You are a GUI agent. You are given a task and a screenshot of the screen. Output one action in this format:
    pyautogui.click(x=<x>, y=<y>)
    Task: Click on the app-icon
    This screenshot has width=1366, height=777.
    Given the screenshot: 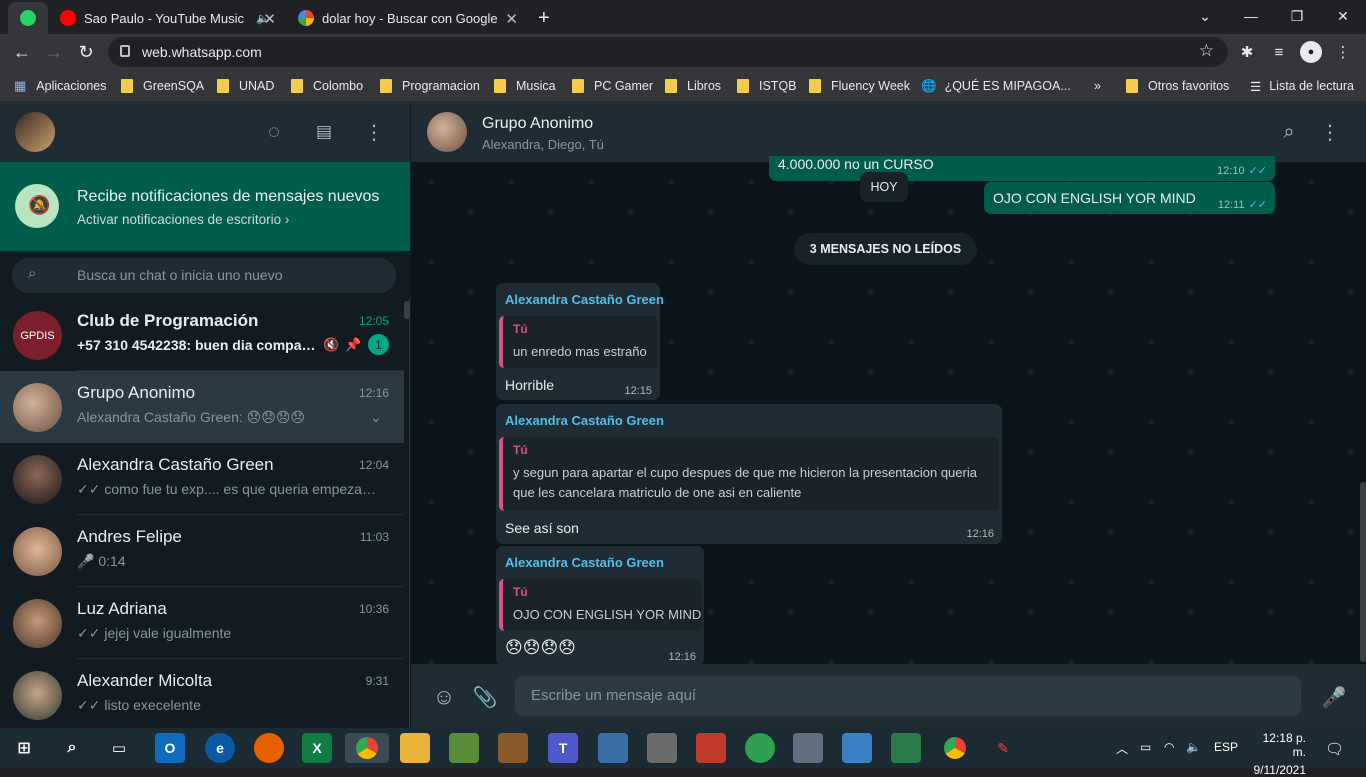 What is the action you would take?
    pyautogui.click(x=513, y=748)
    